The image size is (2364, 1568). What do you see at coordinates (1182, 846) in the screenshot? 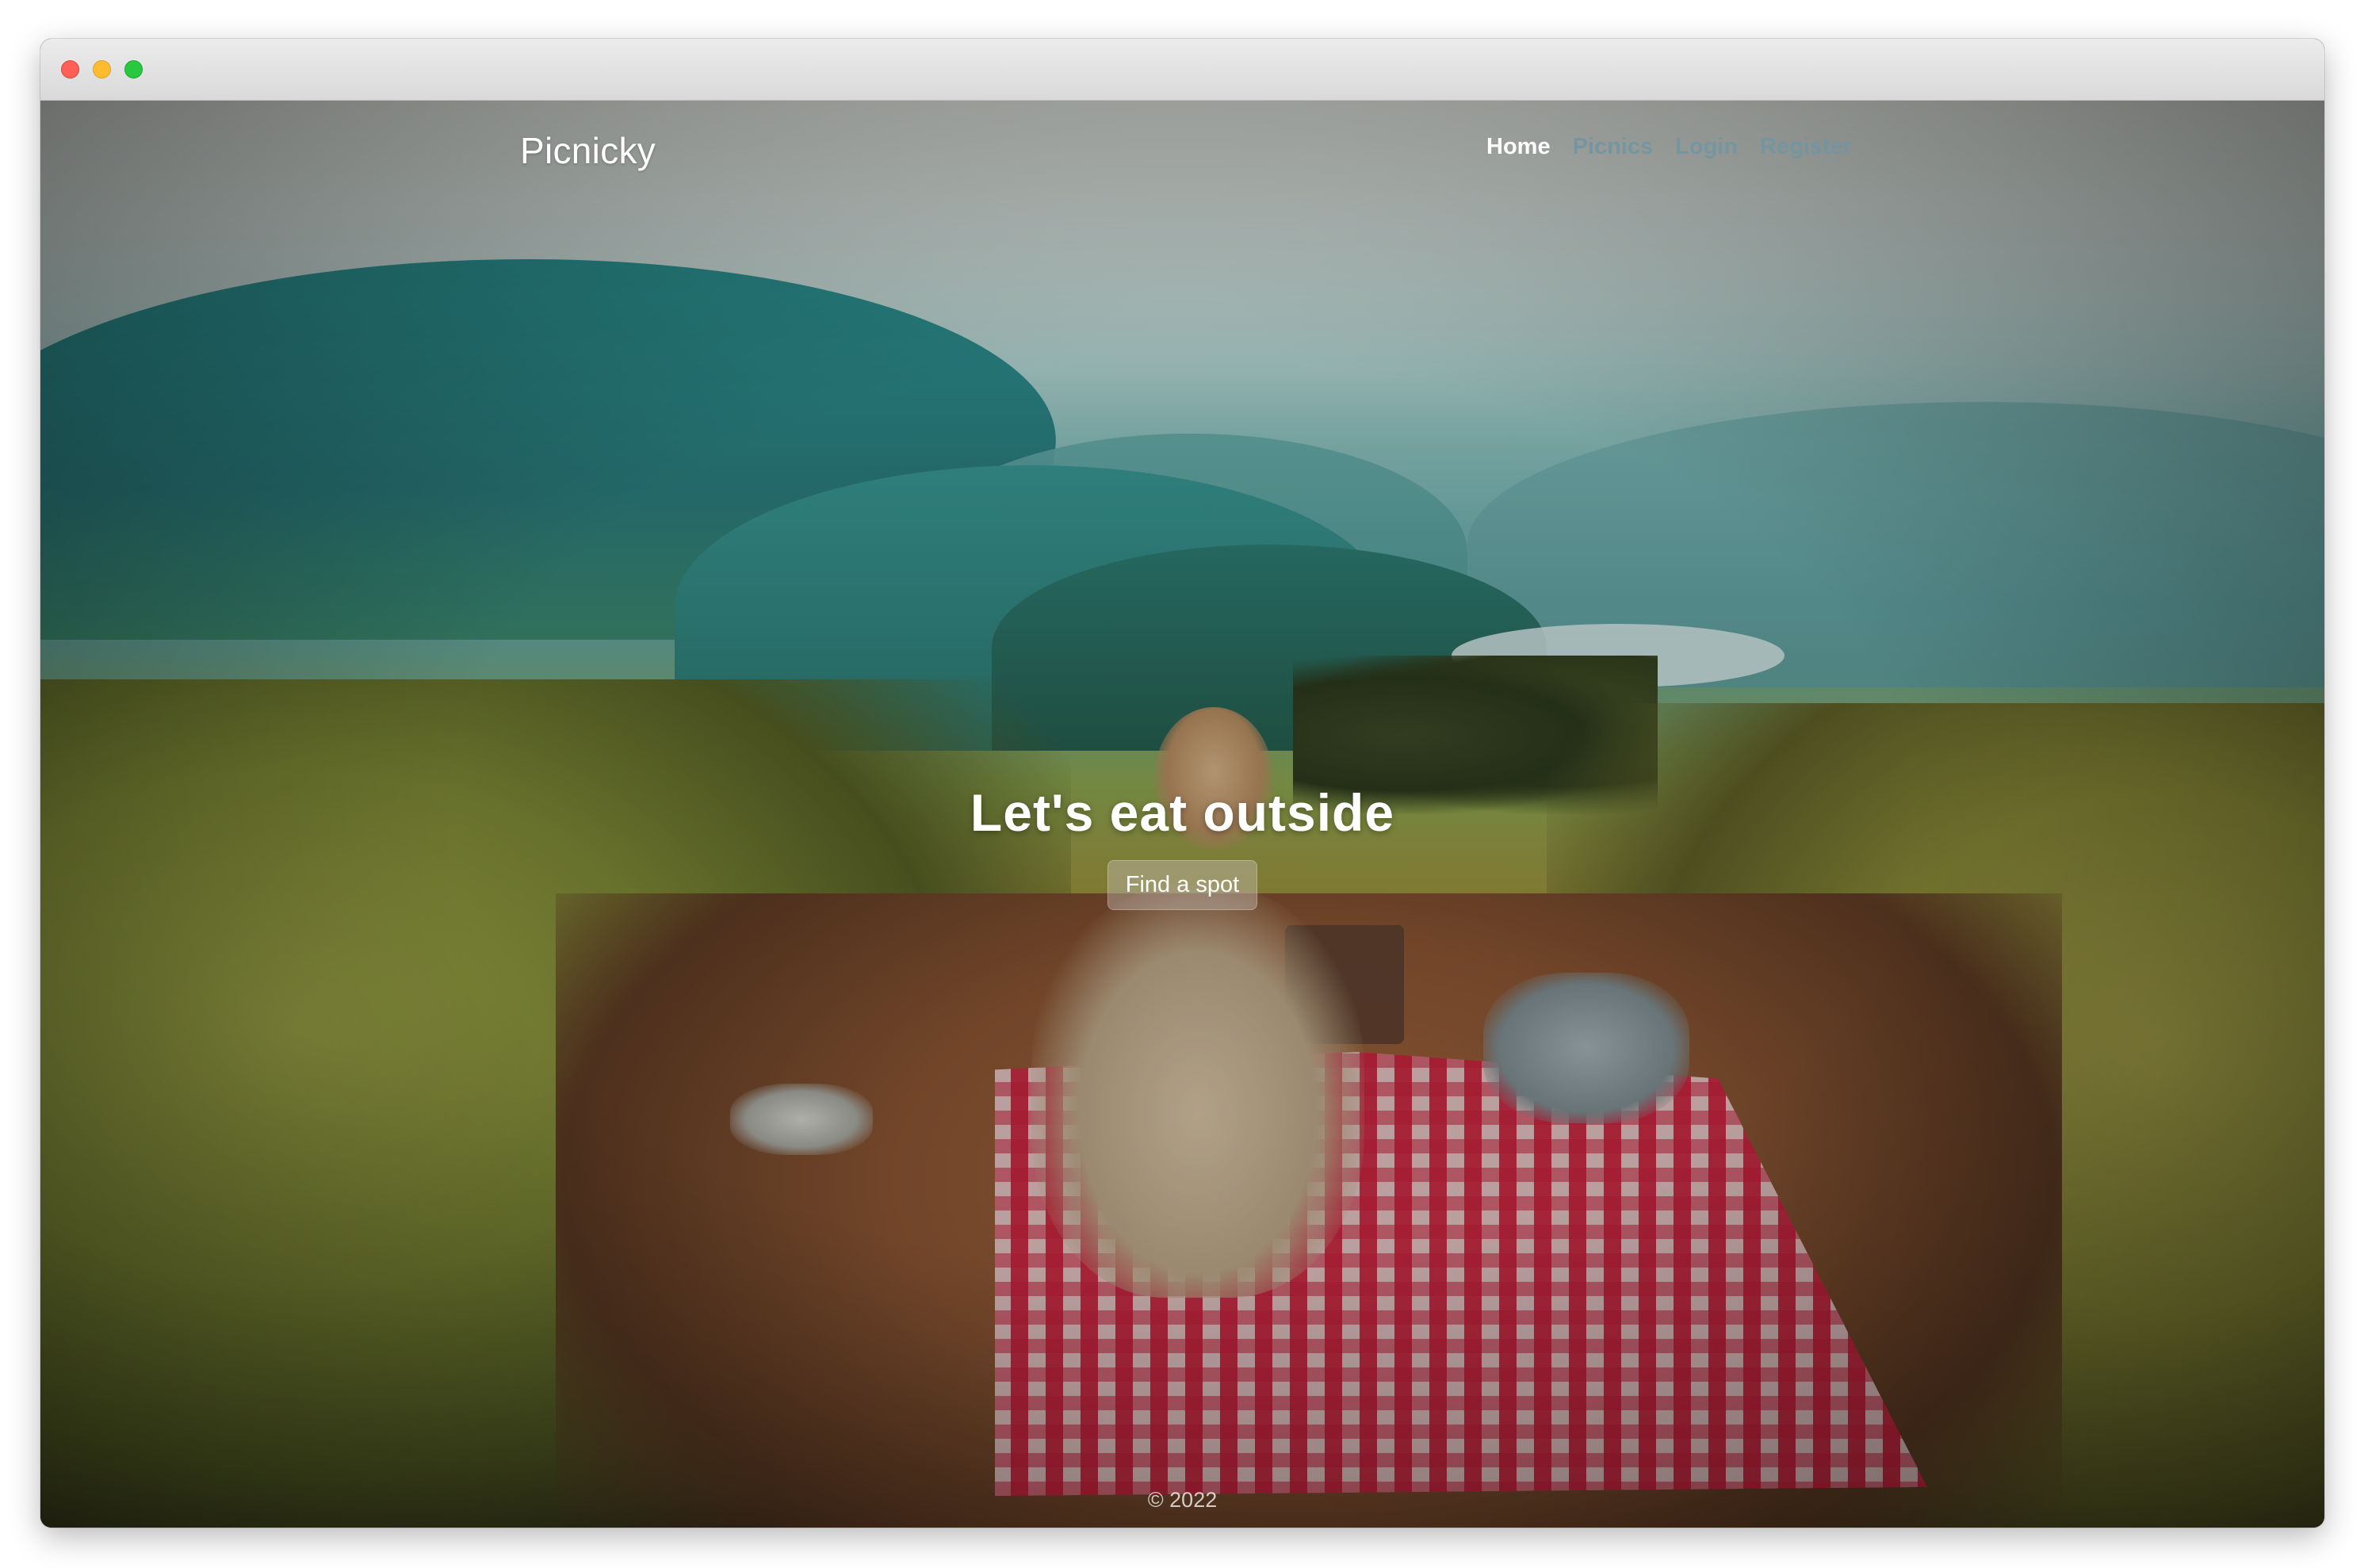
I see `hero-section: Let's eat outside Find a spot` at bounding box center [1182, 846].